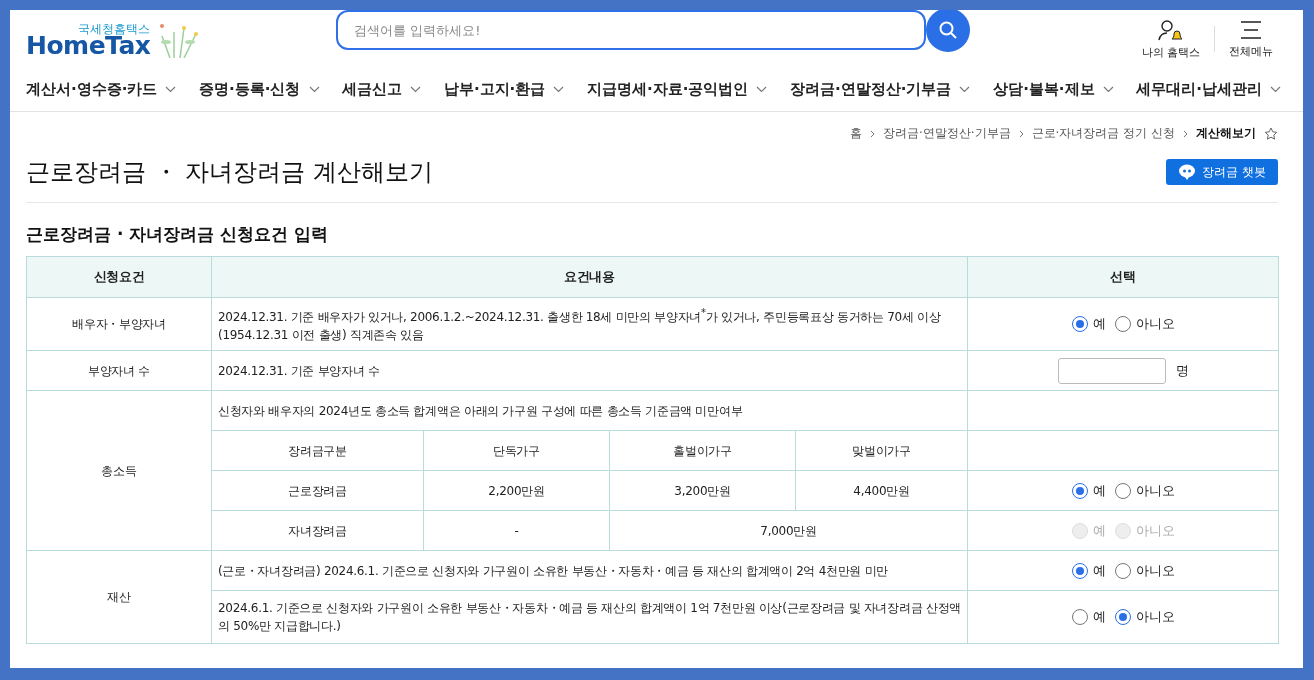 This screenshot has height=680, width=1314. Describe the element at coordinates (702, 450) in the screenshot. I see `table-cell: 홀벌이가구` at that location.